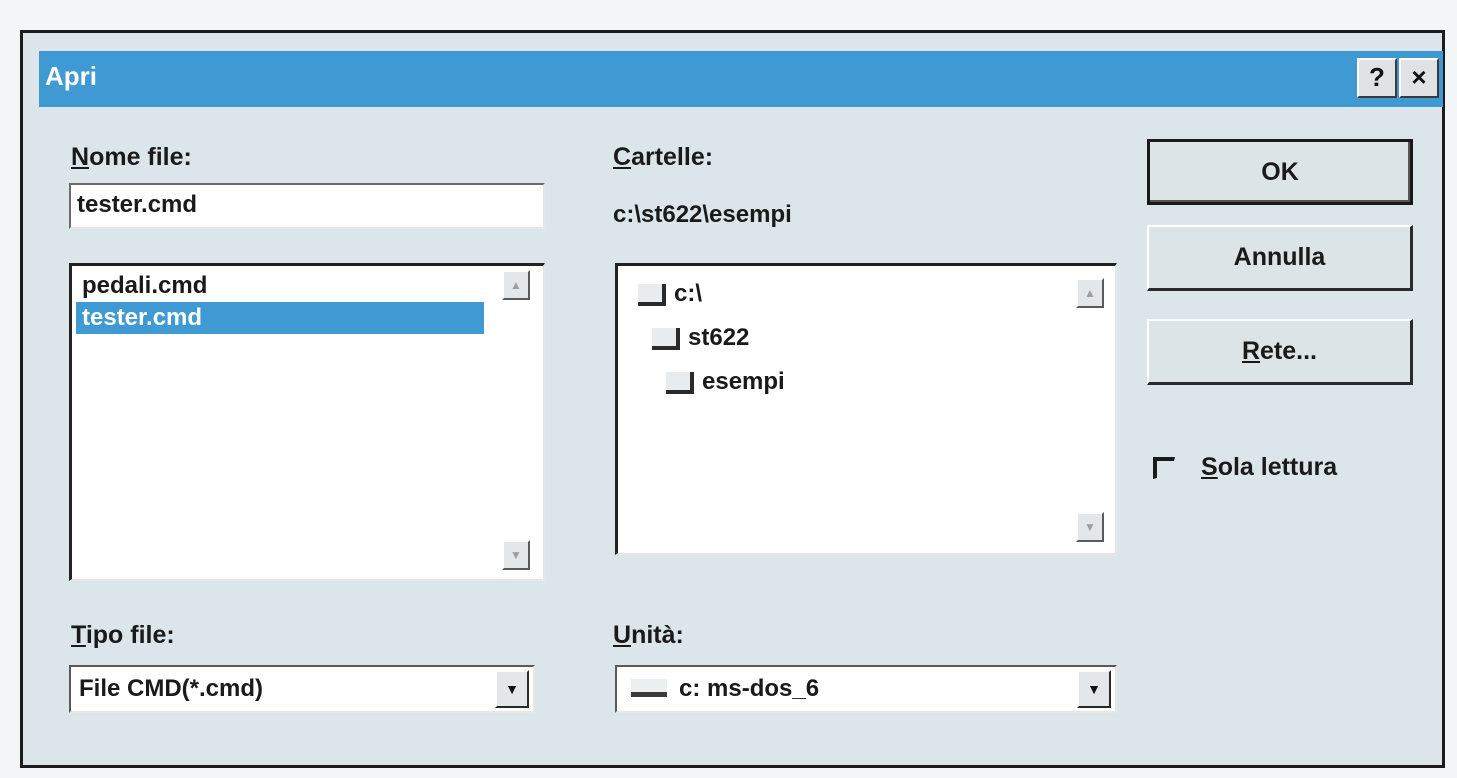 The width and height of the screenshot is (1457, 778). I want to click on file-type-select: File CMD(*.cmd) ▼, so click(302, 689).